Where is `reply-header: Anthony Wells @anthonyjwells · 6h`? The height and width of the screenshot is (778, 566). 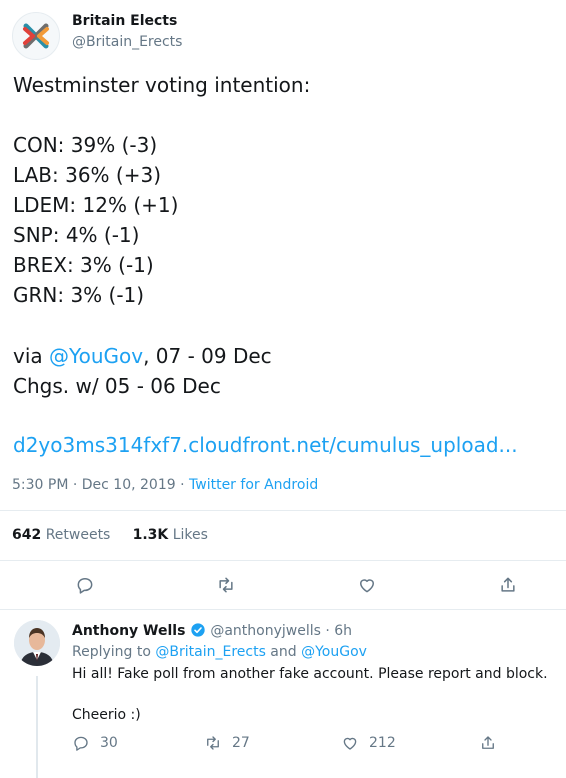 reply-header: Anthony Wells @anthonyjwells · 6h is located at coordinates (212, 632).